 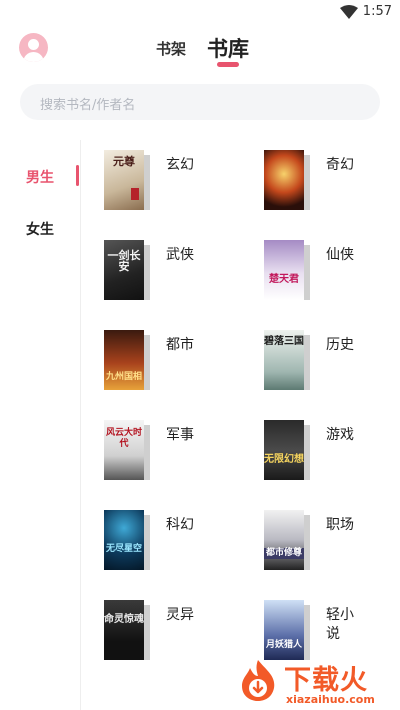 I want to click on book-cover: 月妖猎人, so click(x=284, y=630).